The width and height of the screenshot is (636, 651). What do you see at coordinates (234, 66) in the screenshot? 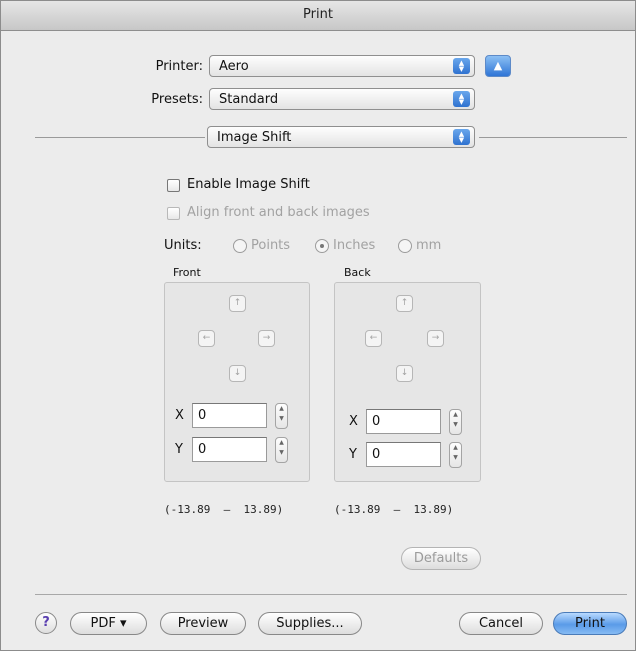
I see `printer-value: Aero` at bounding box center [234, 66].